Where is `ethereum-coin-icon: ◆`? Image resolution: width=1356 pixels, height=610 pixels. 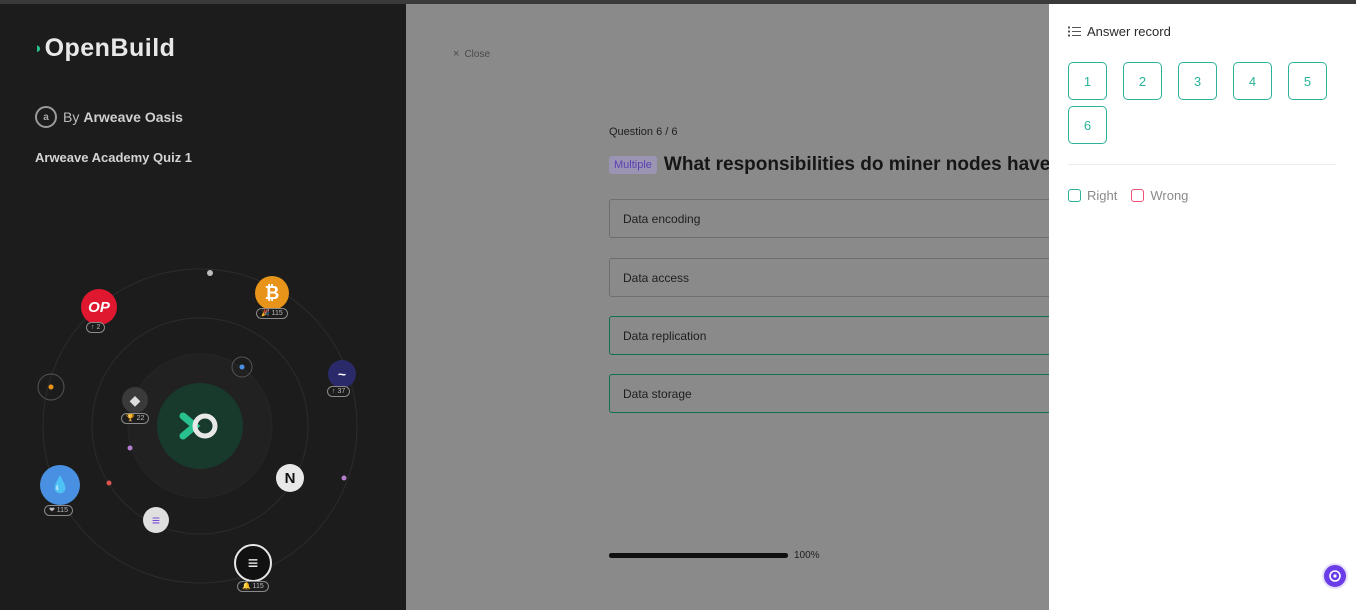 ethereum-coin-icon: ◆ is located at coordinates (135, 400).